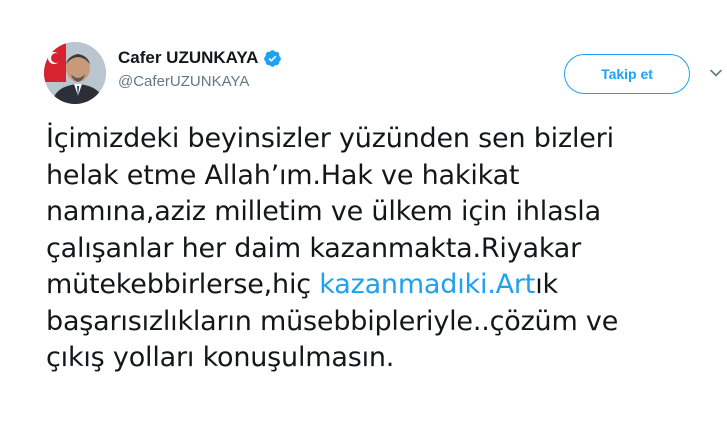 The image size is (727, 424). I want to click on display-name-row: Cafer UZUNKAYA, so click(200, 58).